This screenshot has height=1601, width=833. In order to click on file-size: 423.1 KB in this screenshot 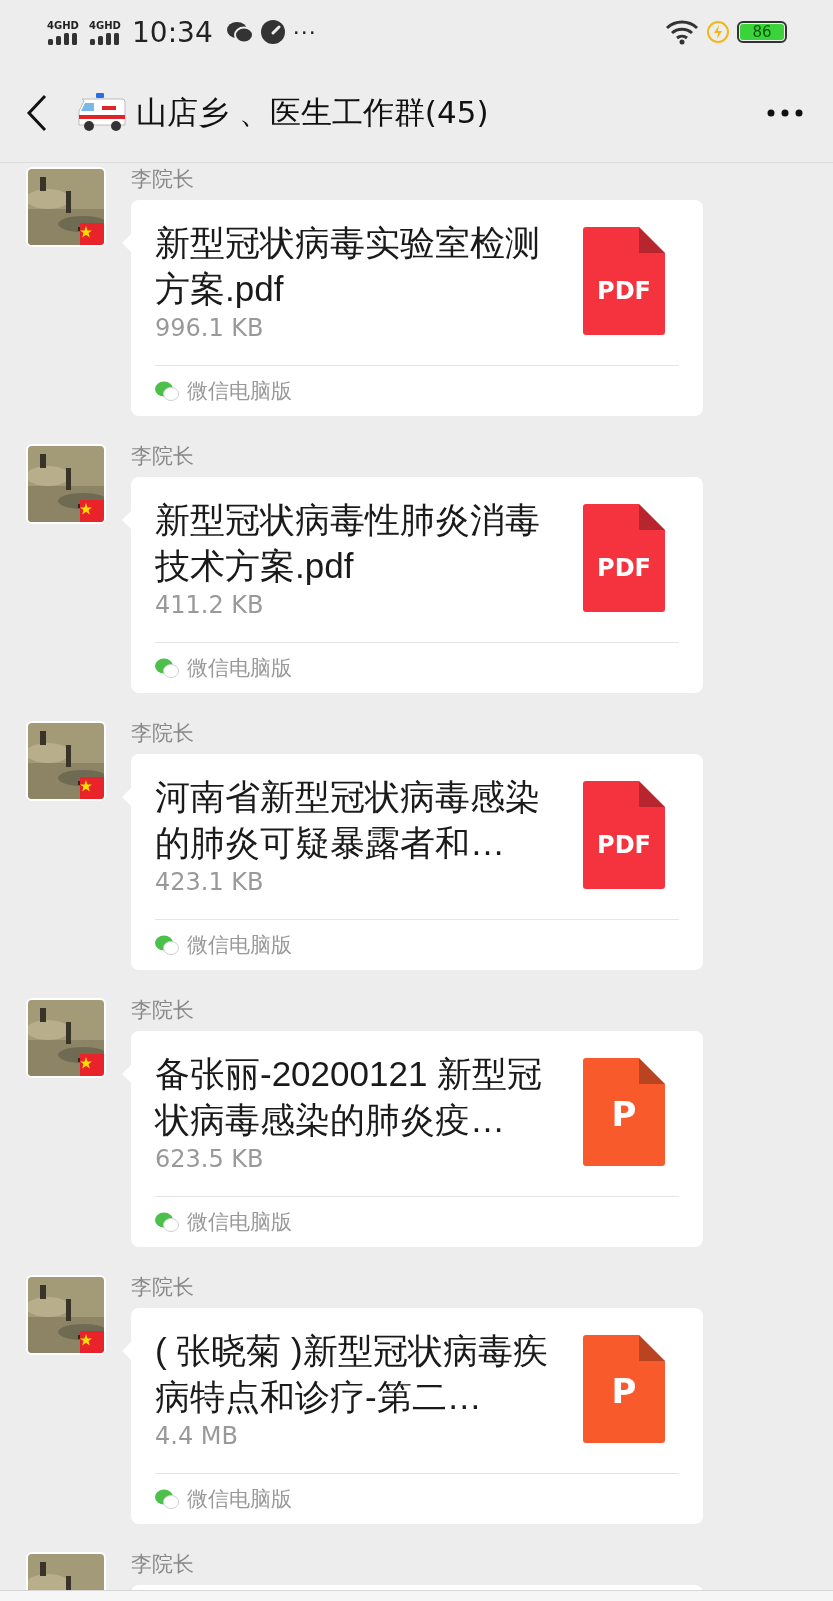, I will do `click(210, 882)`.